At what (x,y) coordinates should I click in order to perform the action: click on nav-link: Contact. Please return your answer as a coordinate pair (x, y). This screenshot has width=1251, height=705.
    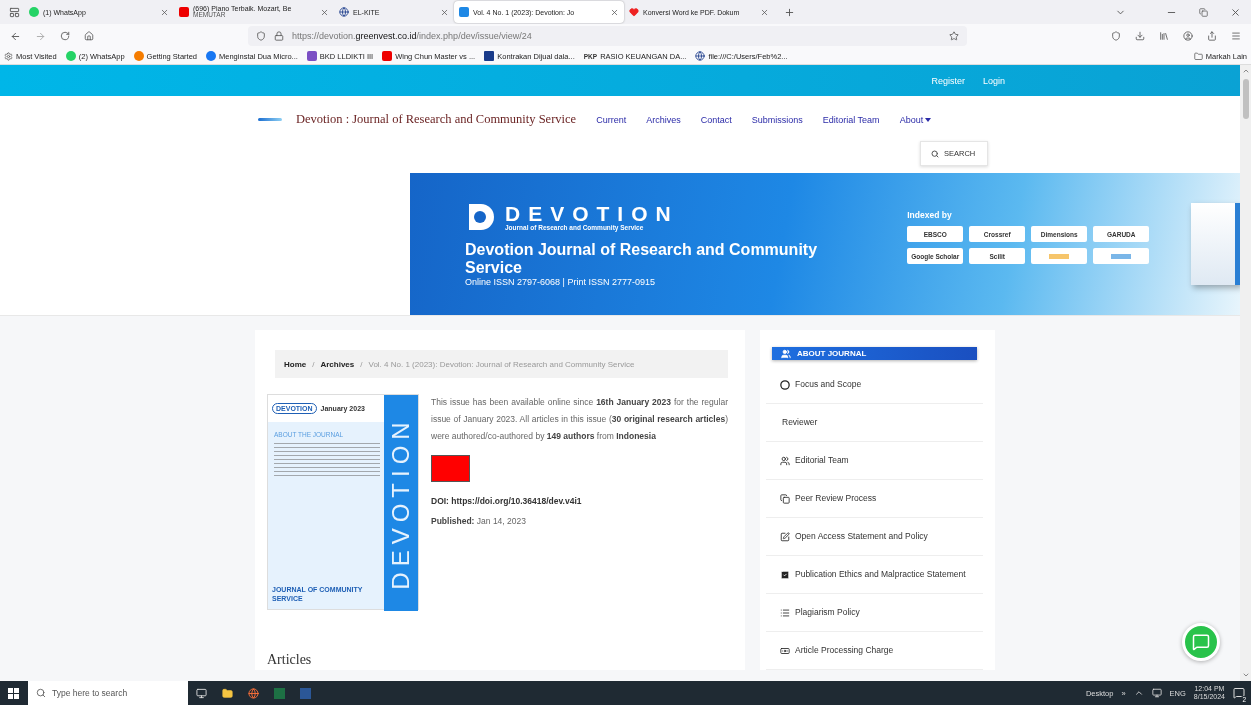
    Looking at the image, I should click on (716, 119).